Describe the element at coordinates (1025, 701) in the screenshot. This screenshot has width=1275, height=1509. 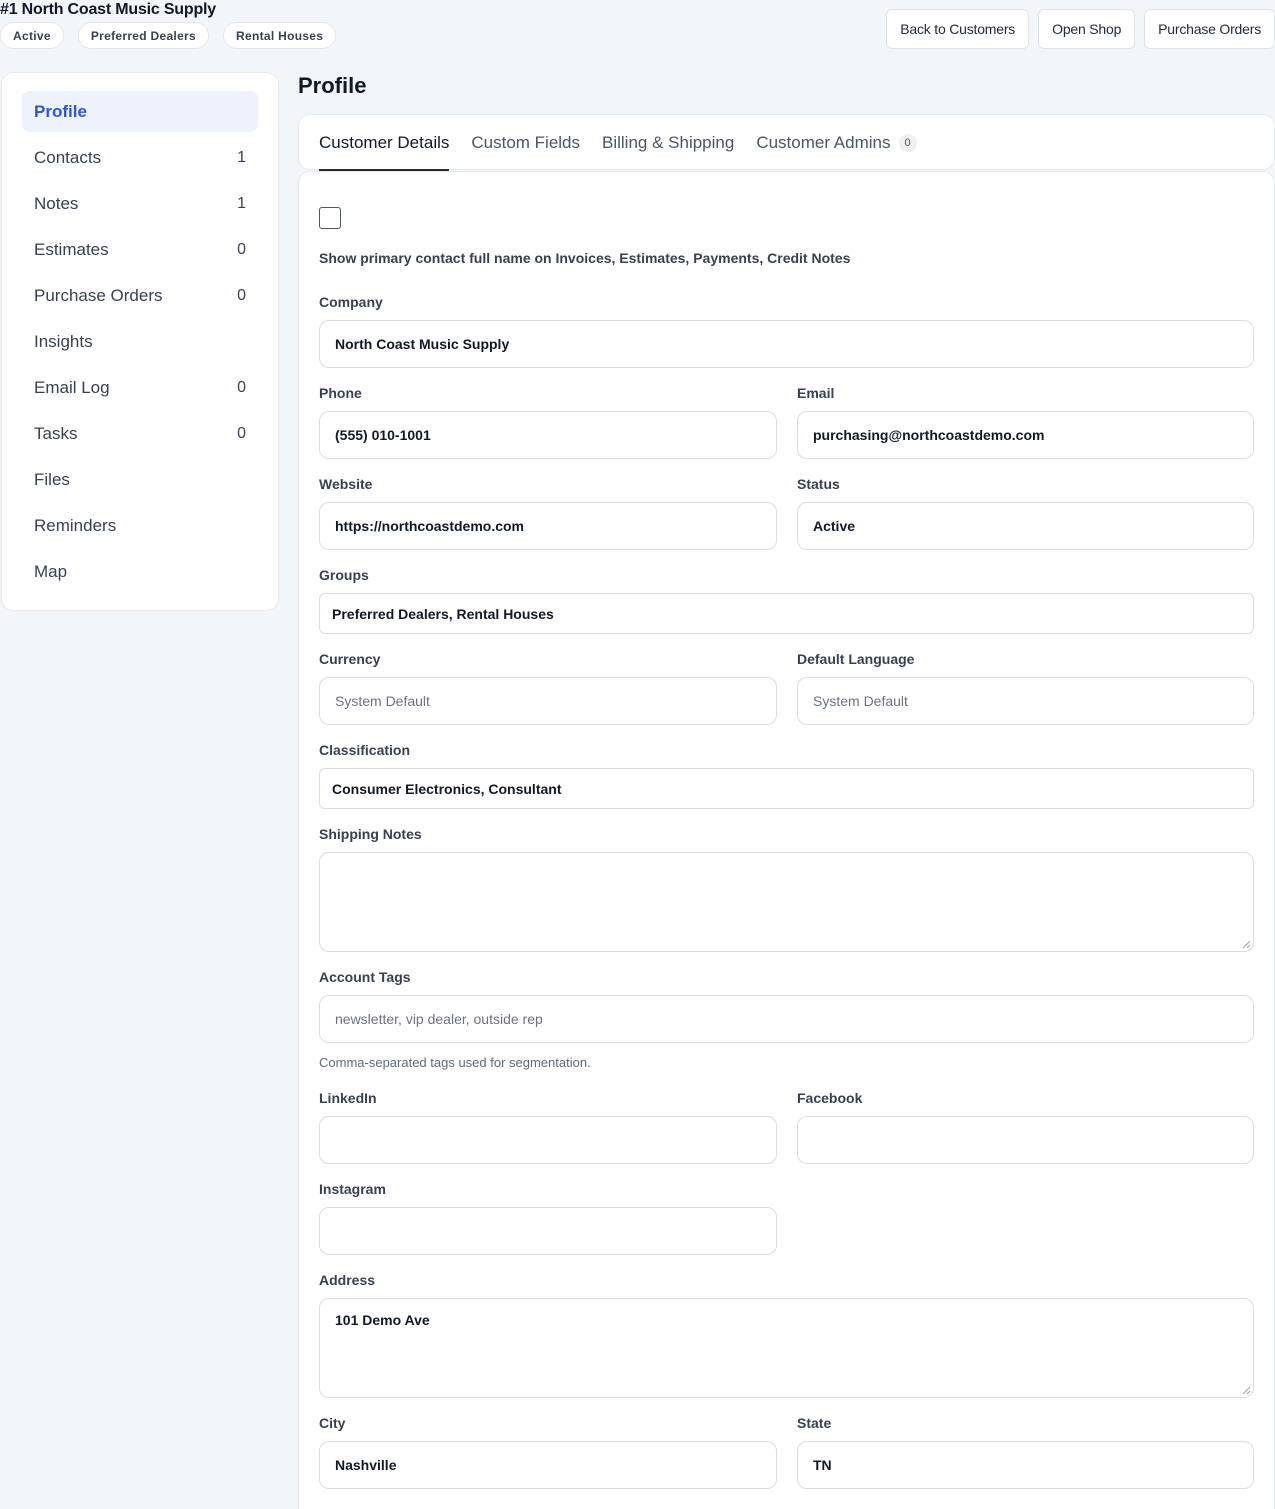
I see `language-select: System Default` at that location.